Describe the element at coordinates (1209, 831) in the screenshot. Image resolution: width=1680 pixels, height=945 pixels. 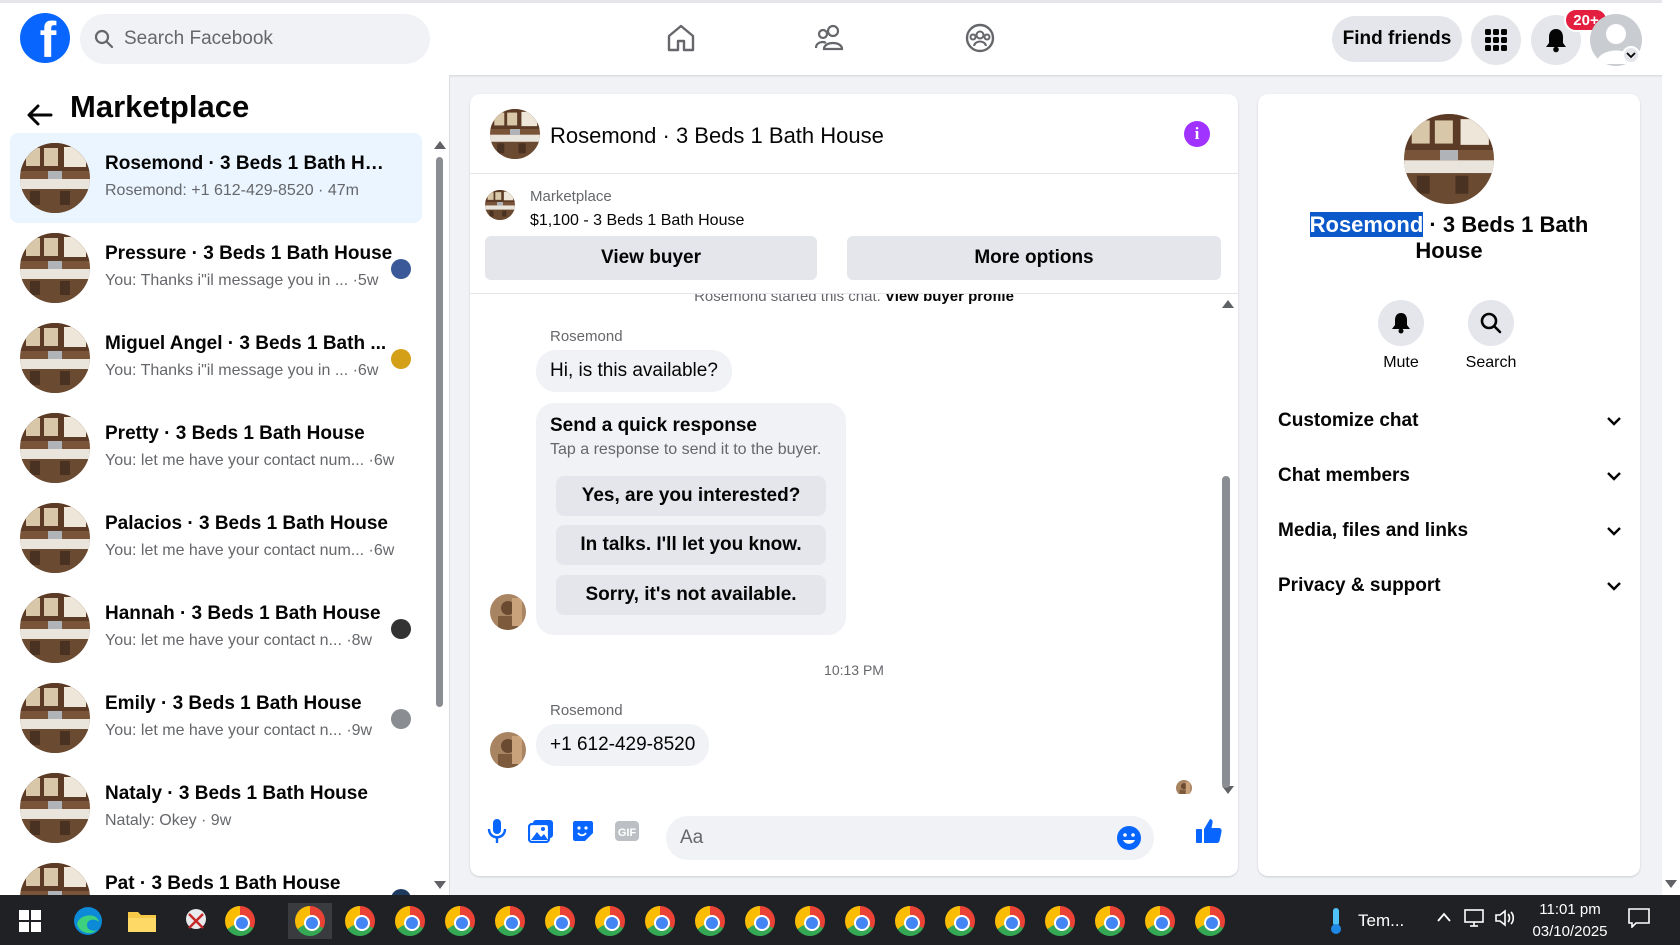
I see `thumbs-up-icon` at that location.